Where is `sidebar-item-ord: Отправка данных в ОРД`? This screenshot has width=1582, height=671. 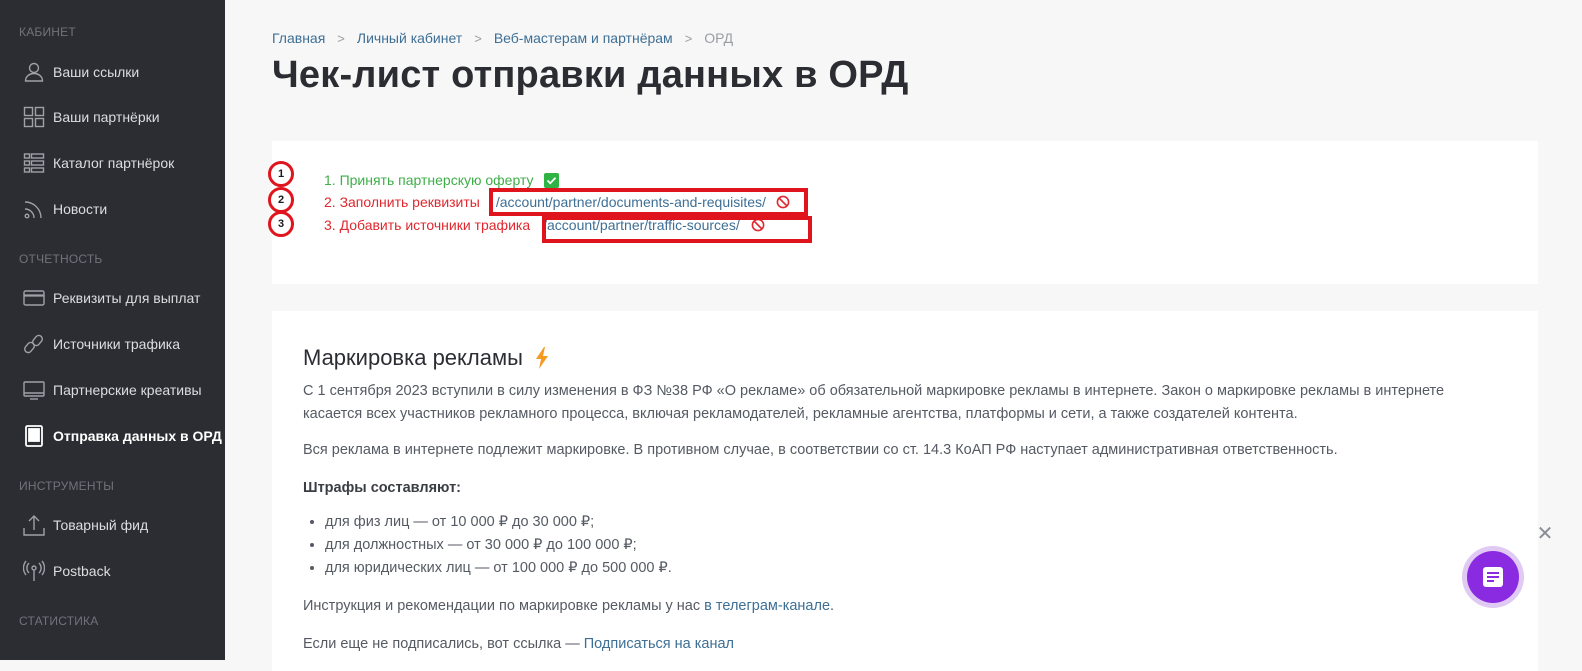
sidebar-item-ord: Отправка данных в ОРД is located at coordinates (122, 436).